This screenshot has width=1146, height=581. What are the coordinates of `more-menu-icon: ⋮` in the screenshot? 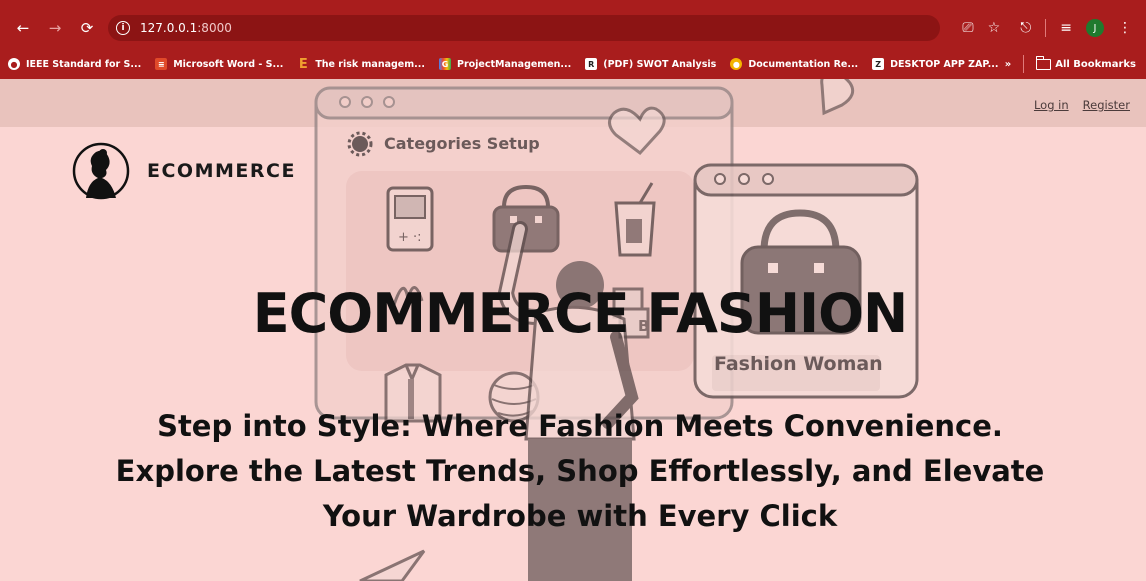 It's located at (1125, 28).